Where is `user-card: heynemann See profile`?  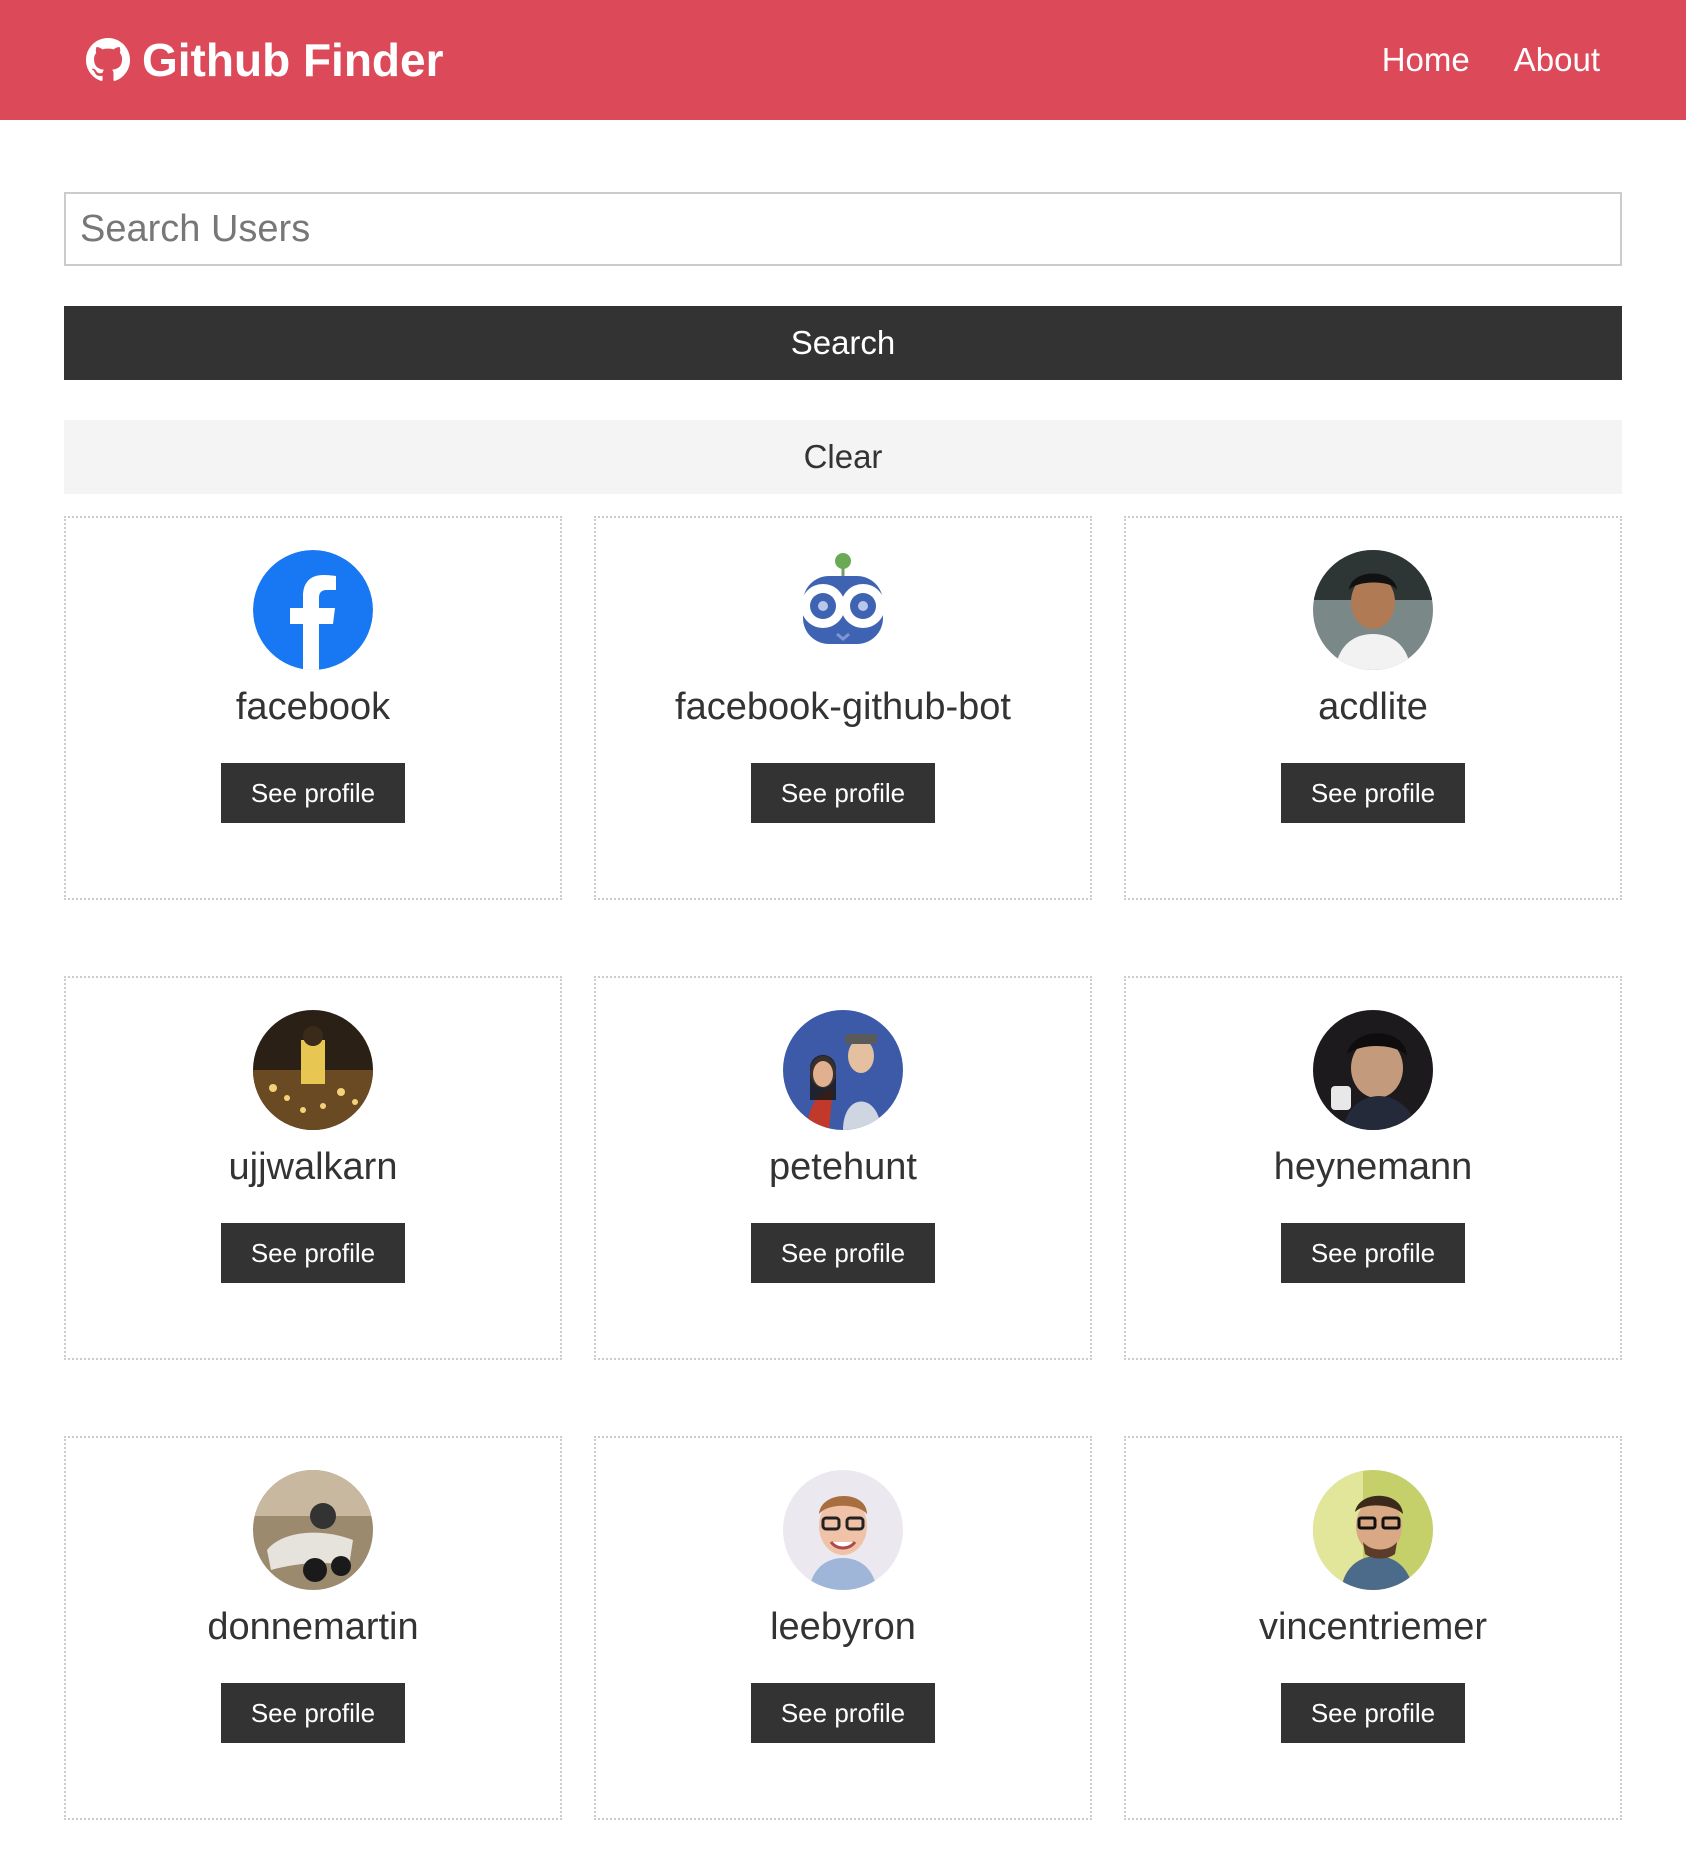
user-card: heynemann See profile is located at coordinates (1373, 1168).